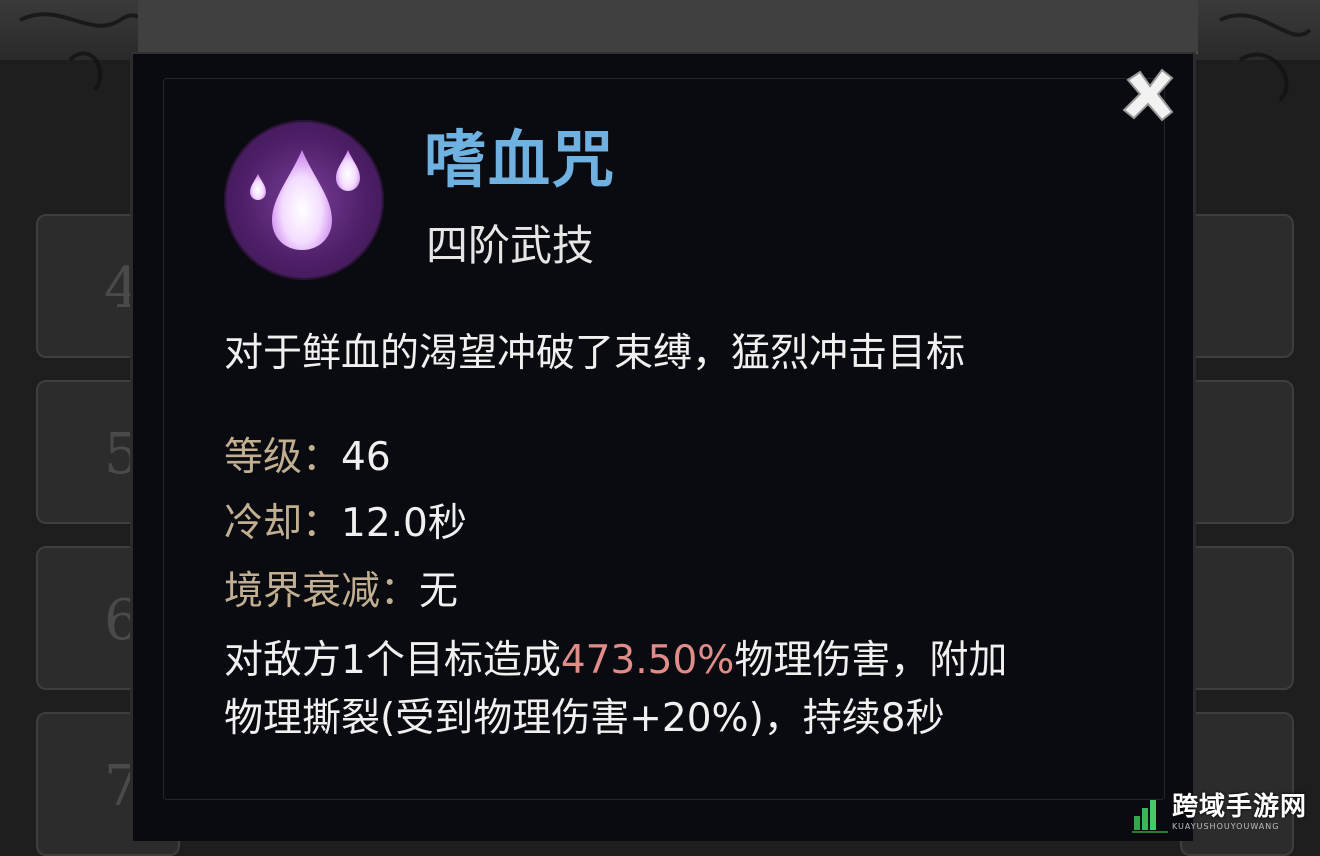 This screenshot has width=1320, height=856. What do you see at coordinates (283, 457) in the screenshot?
I see `stat-label: 等级：` at bounding box center [283, 457].